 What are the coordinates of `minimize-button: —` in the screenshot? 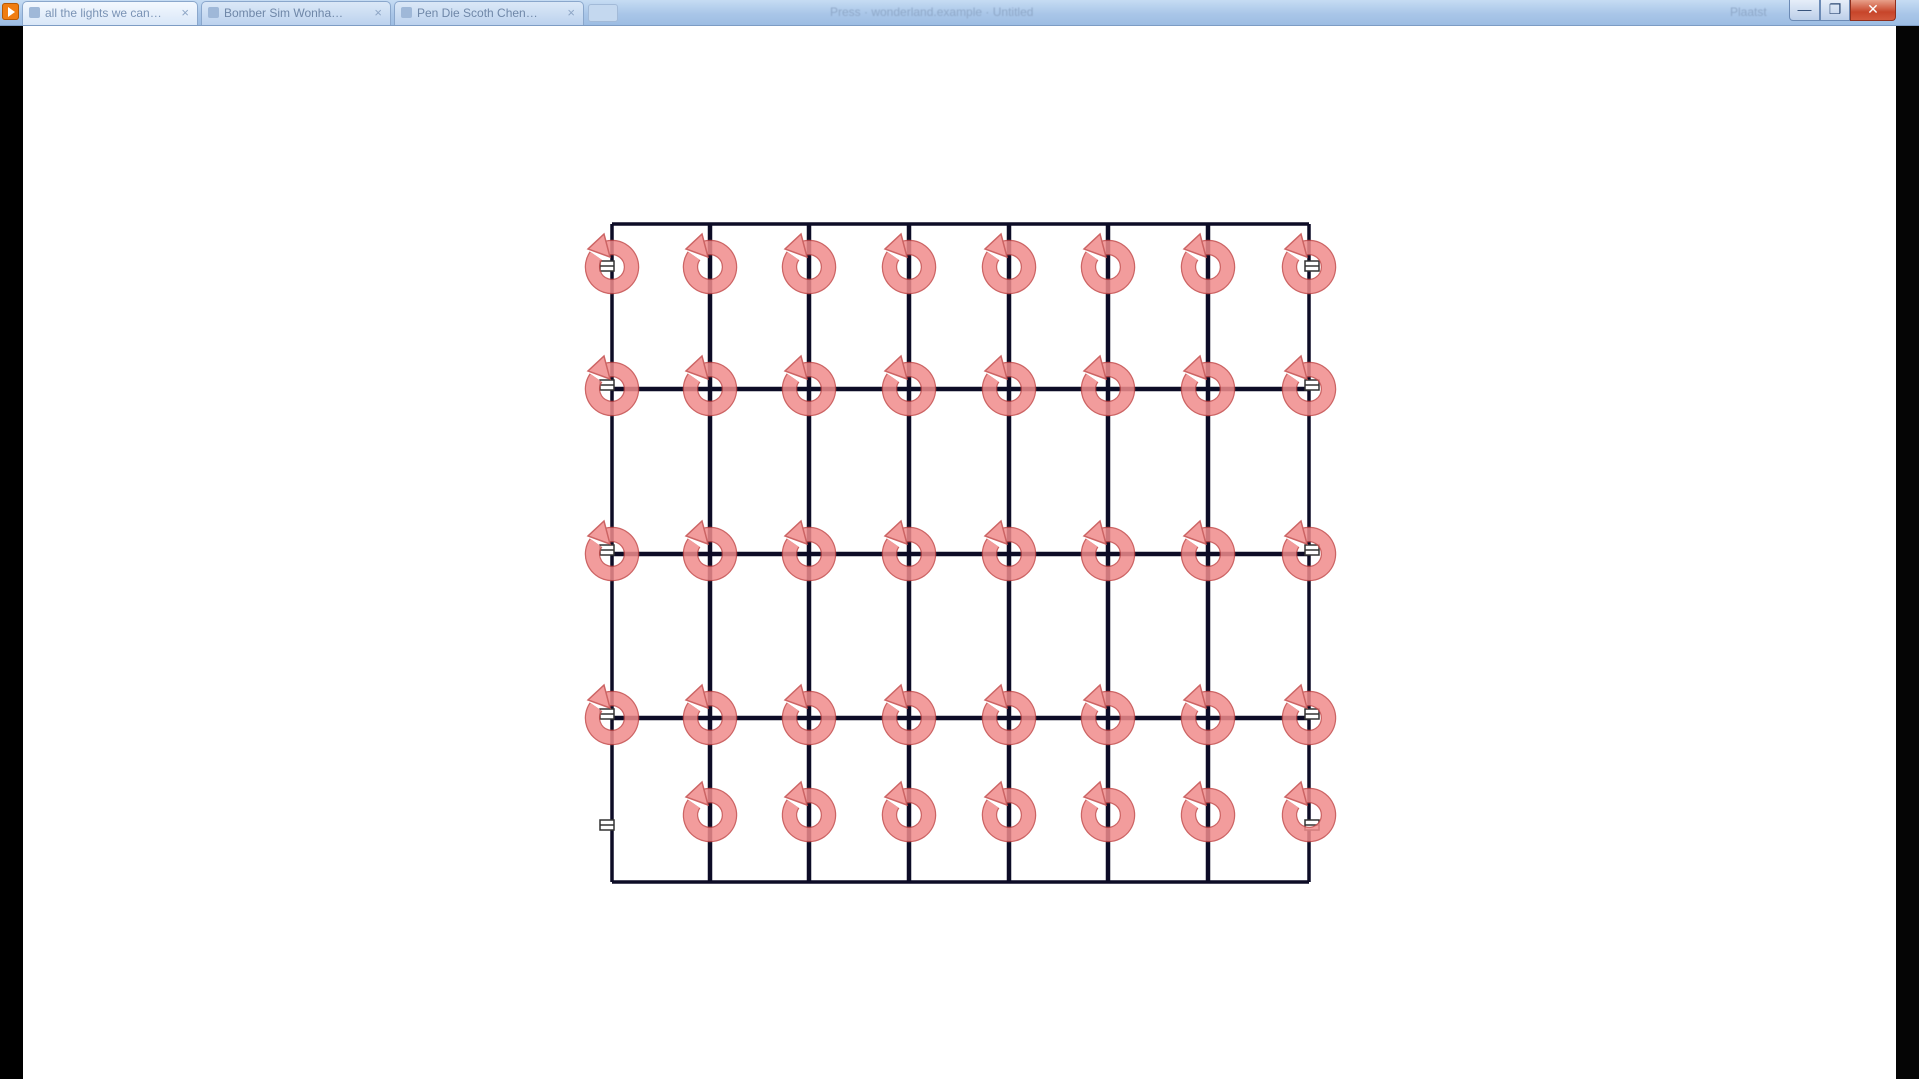 It's located at (1804, 10).